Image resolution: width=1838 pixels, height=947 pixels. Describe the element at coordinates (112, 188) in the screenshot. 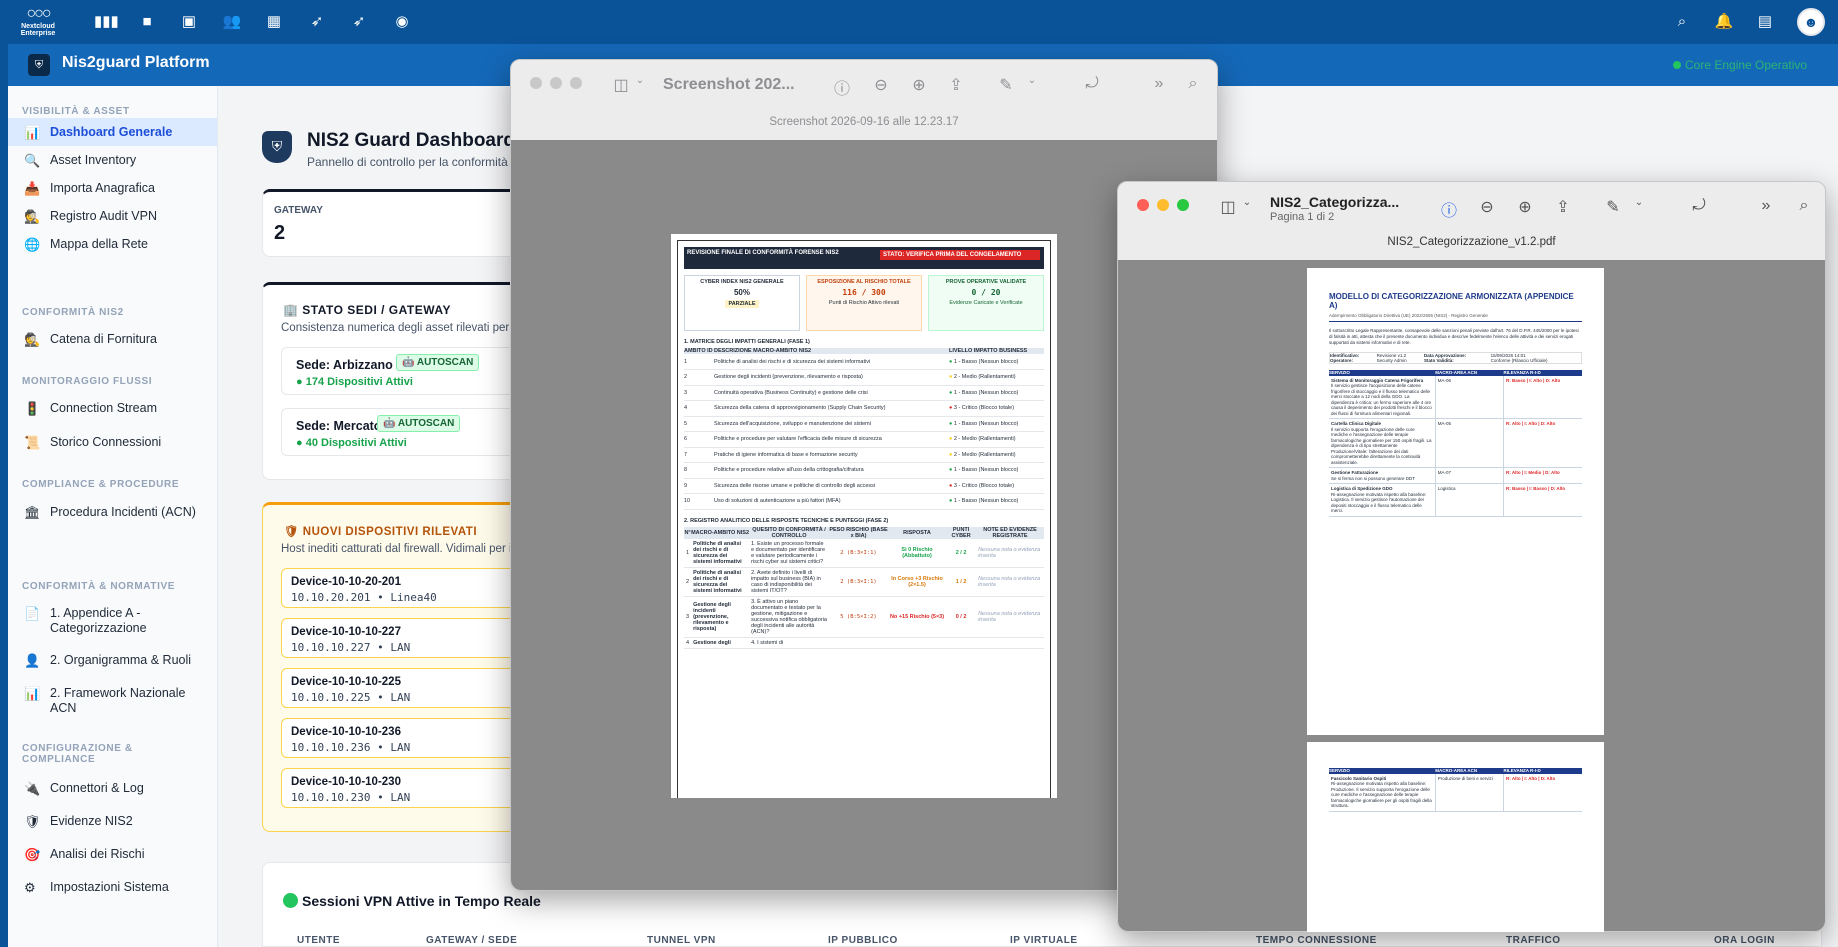

I see `sidebar-item-importa-anagrafica: 📥 Importa Anagrafica` at that location.